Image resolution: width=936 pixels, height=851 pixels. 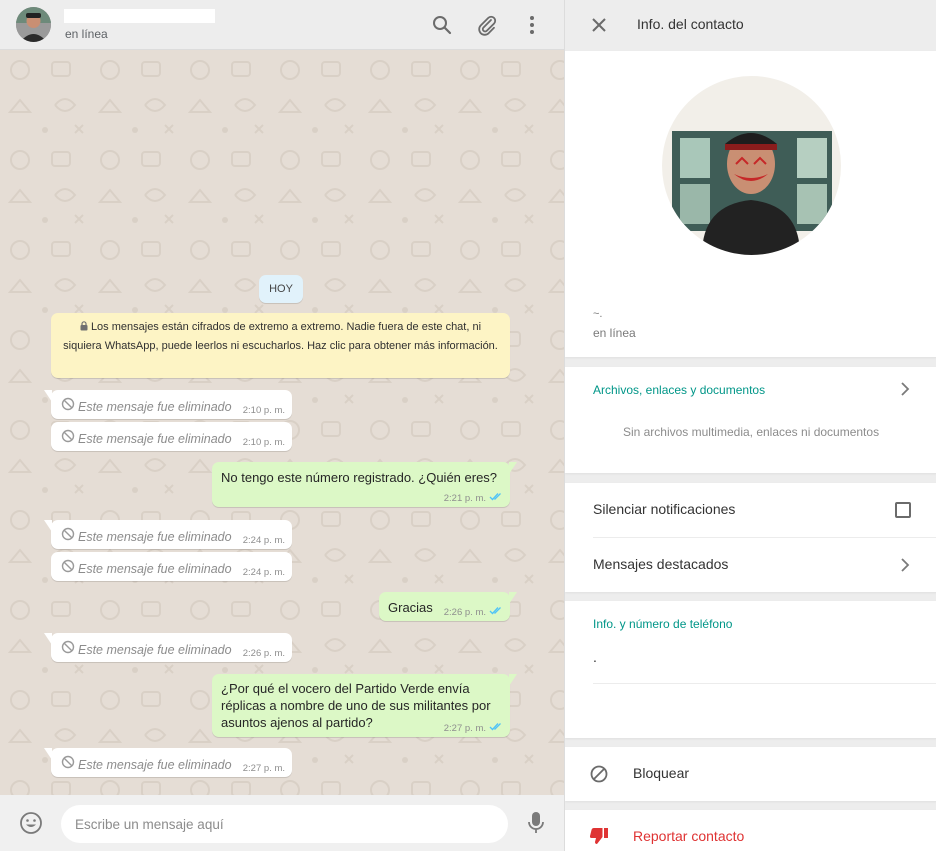 I want to click on message-bubble: Este mensaje fue eliminado 2:27 p. m., so click(x=168, y=762).